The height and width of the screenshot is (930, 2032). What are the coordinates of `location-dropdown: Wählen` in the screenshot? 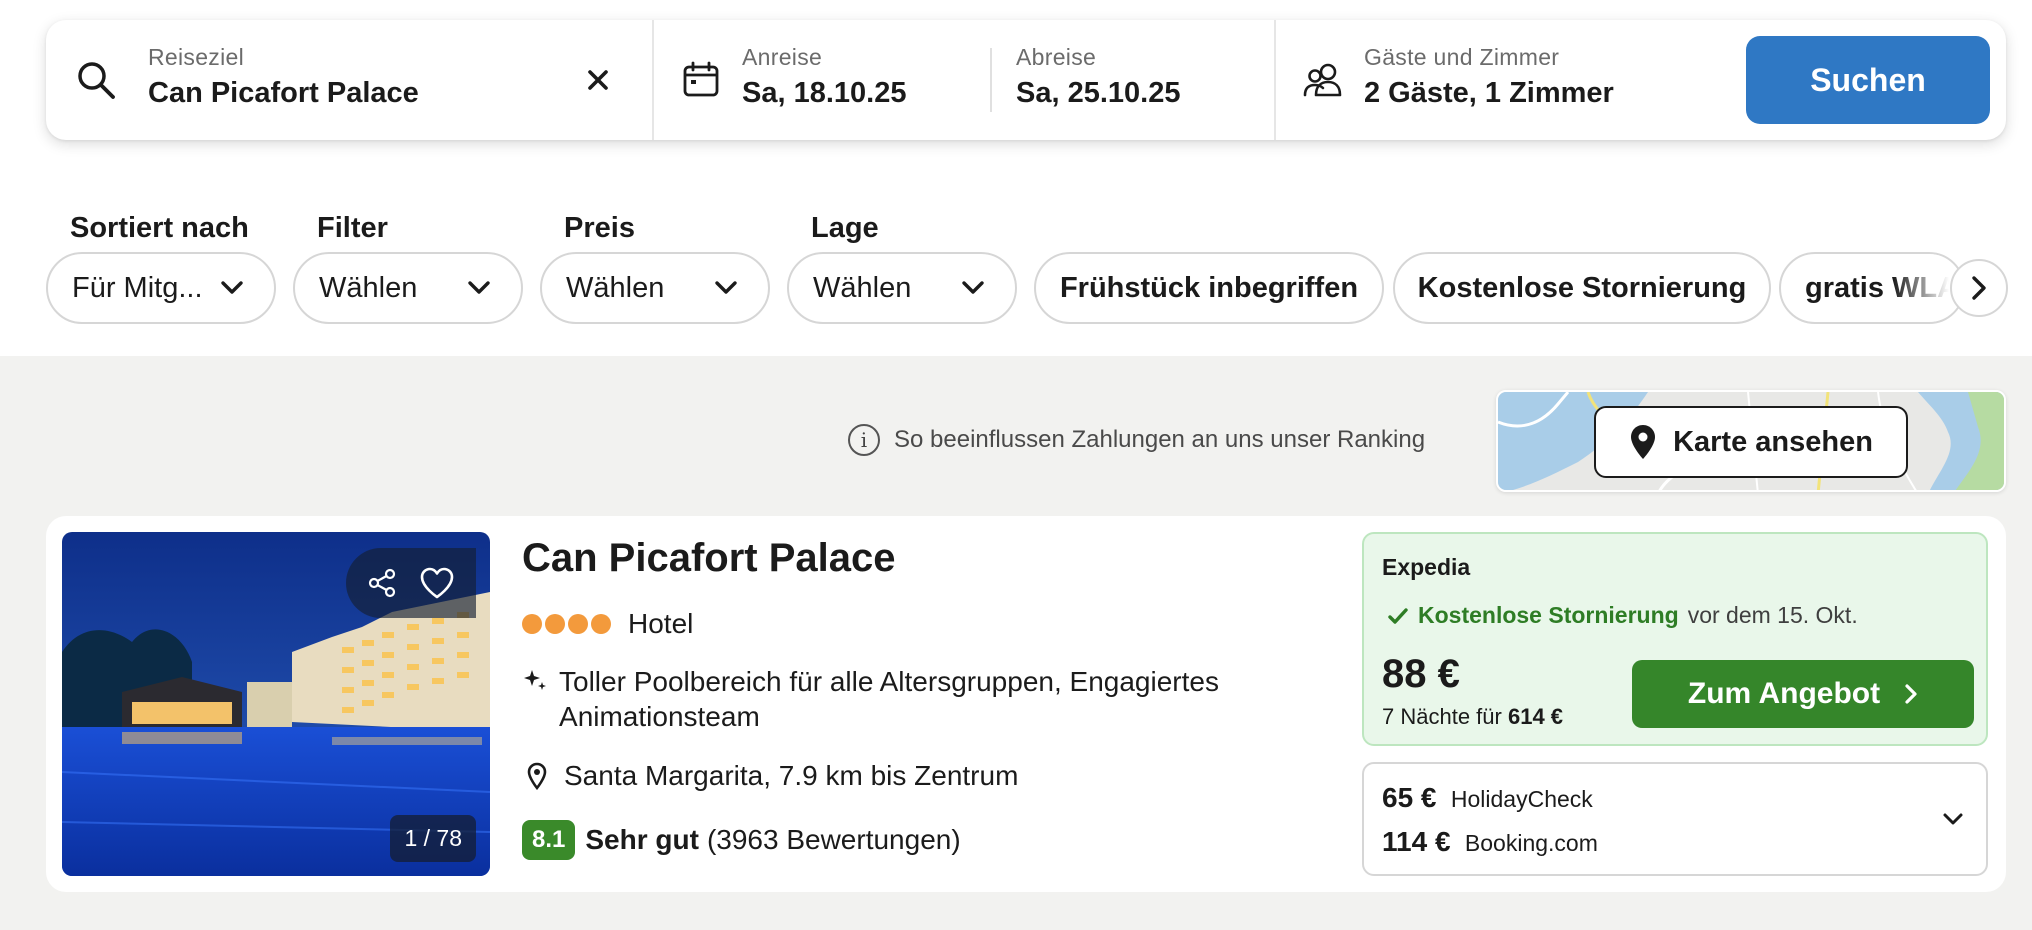 It's located at (902, 288).